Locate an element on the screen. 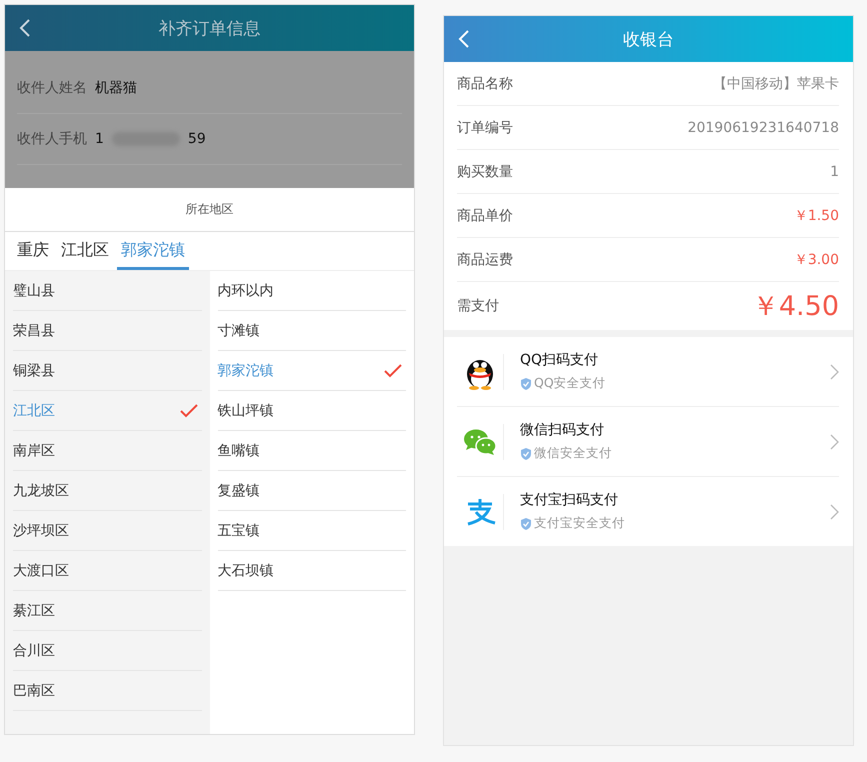 This screenshot has height=762, width=867. info-label: 订单编号 is located at coordinates (485, 127).